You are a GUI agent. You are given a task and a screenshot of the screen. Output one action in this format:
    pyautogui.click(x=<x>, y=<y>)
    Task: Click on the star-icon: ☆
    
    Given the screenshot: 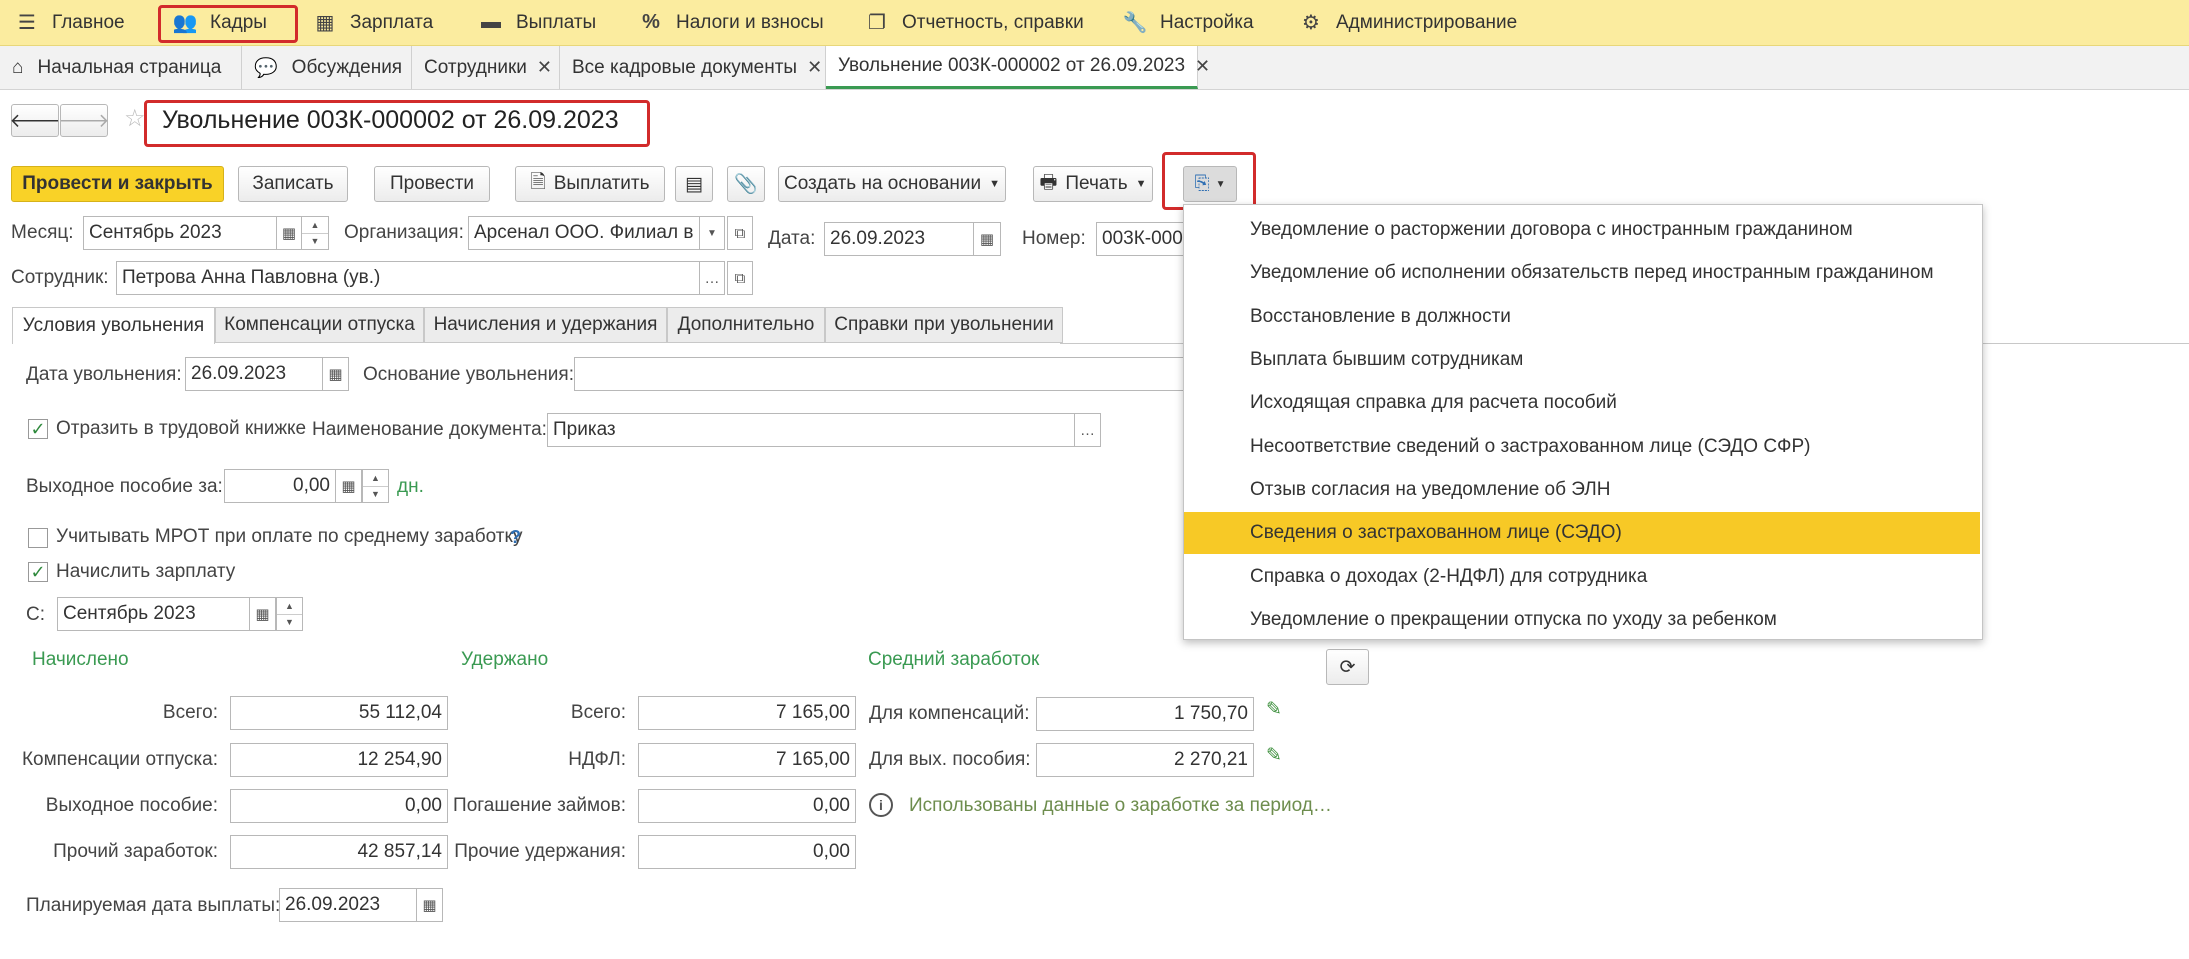 What is the action you would take?
    pyautogui.click(x=135, y=118)
    